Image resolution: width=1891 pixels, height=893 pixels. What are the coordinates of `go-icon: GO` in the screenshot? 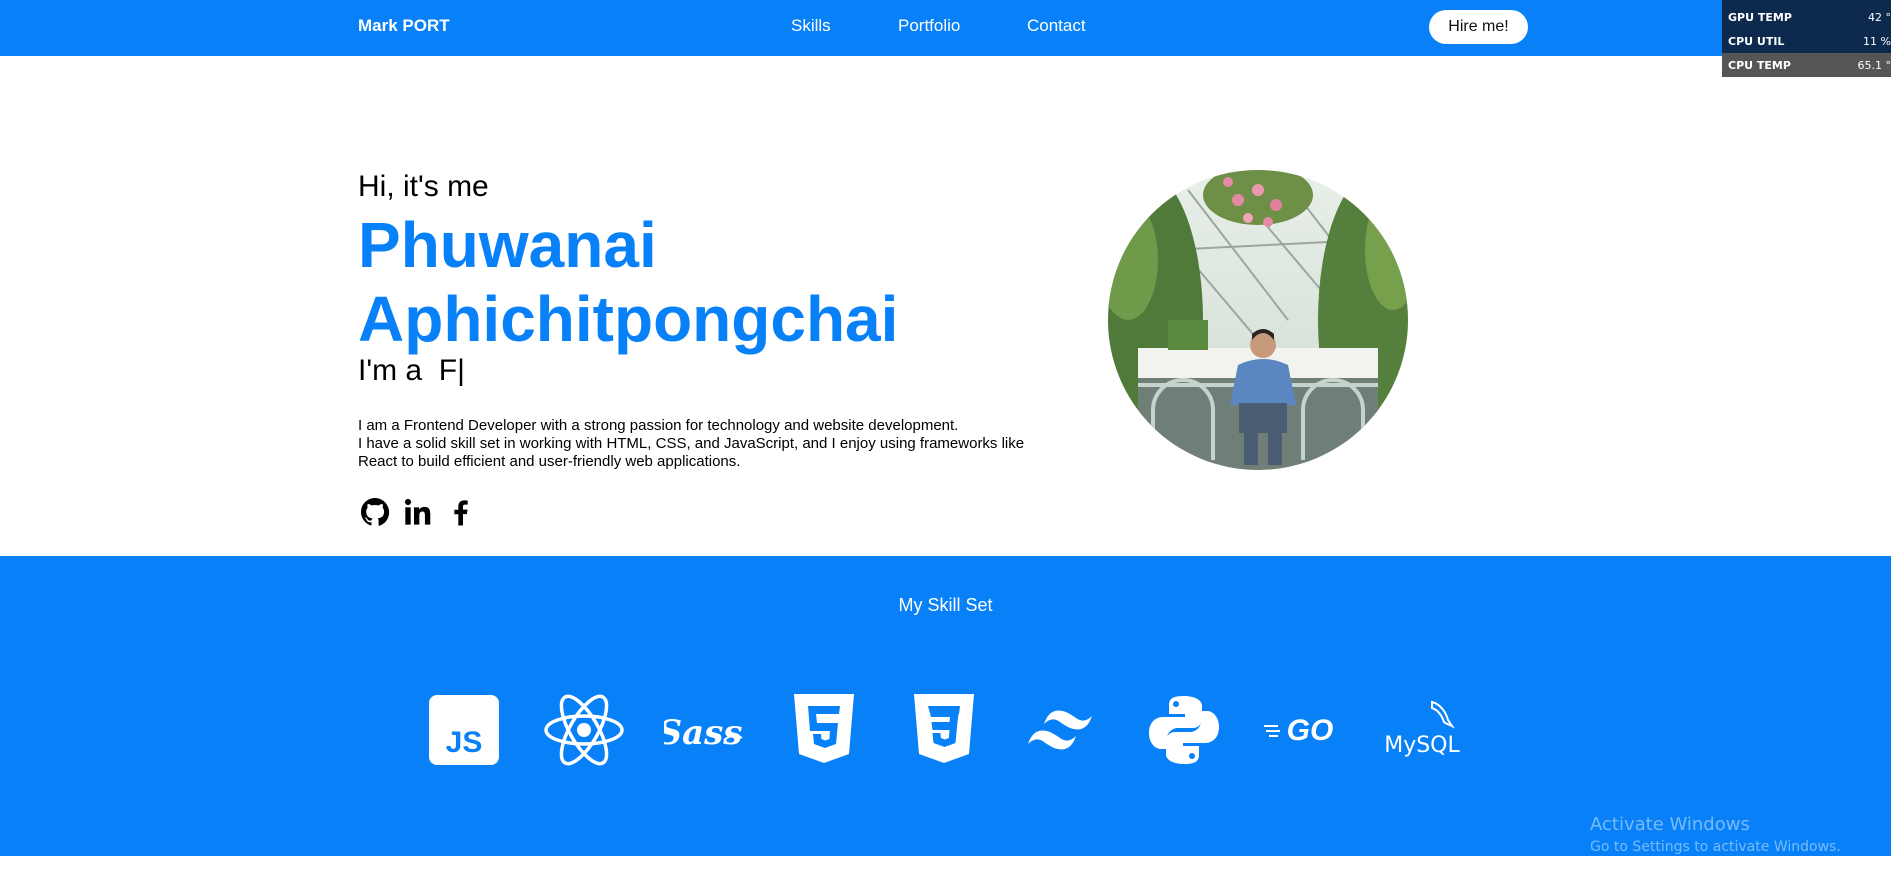 It's located at (1304, 730).